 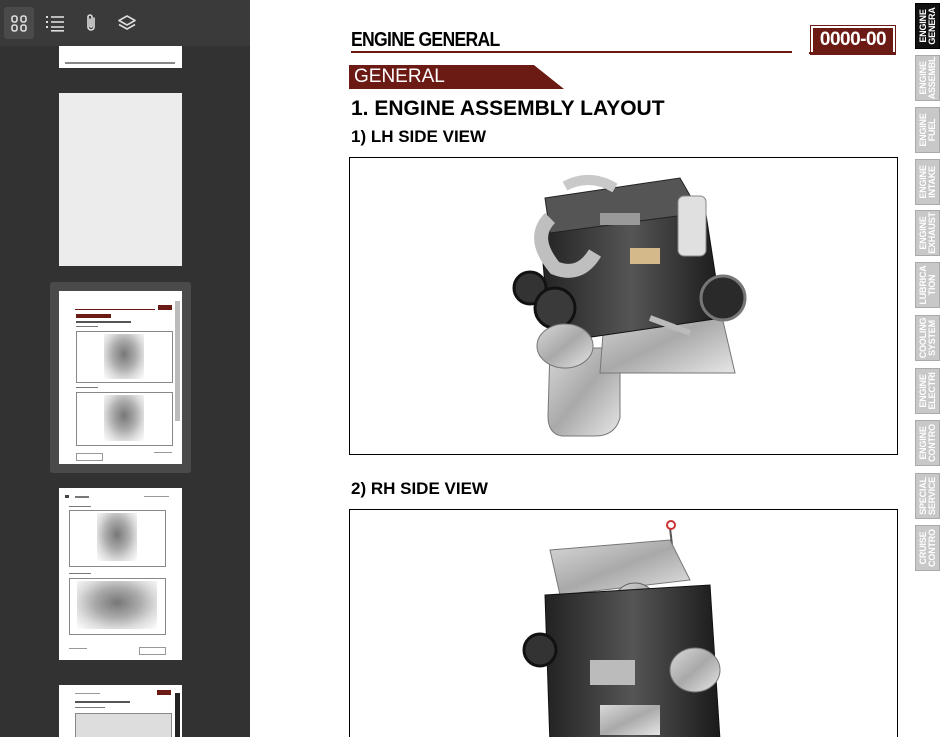 What do you see at coordinates (629, 306) in the screenshot?
I see `engine-lh-side-image` at bounding box center [629, 306].